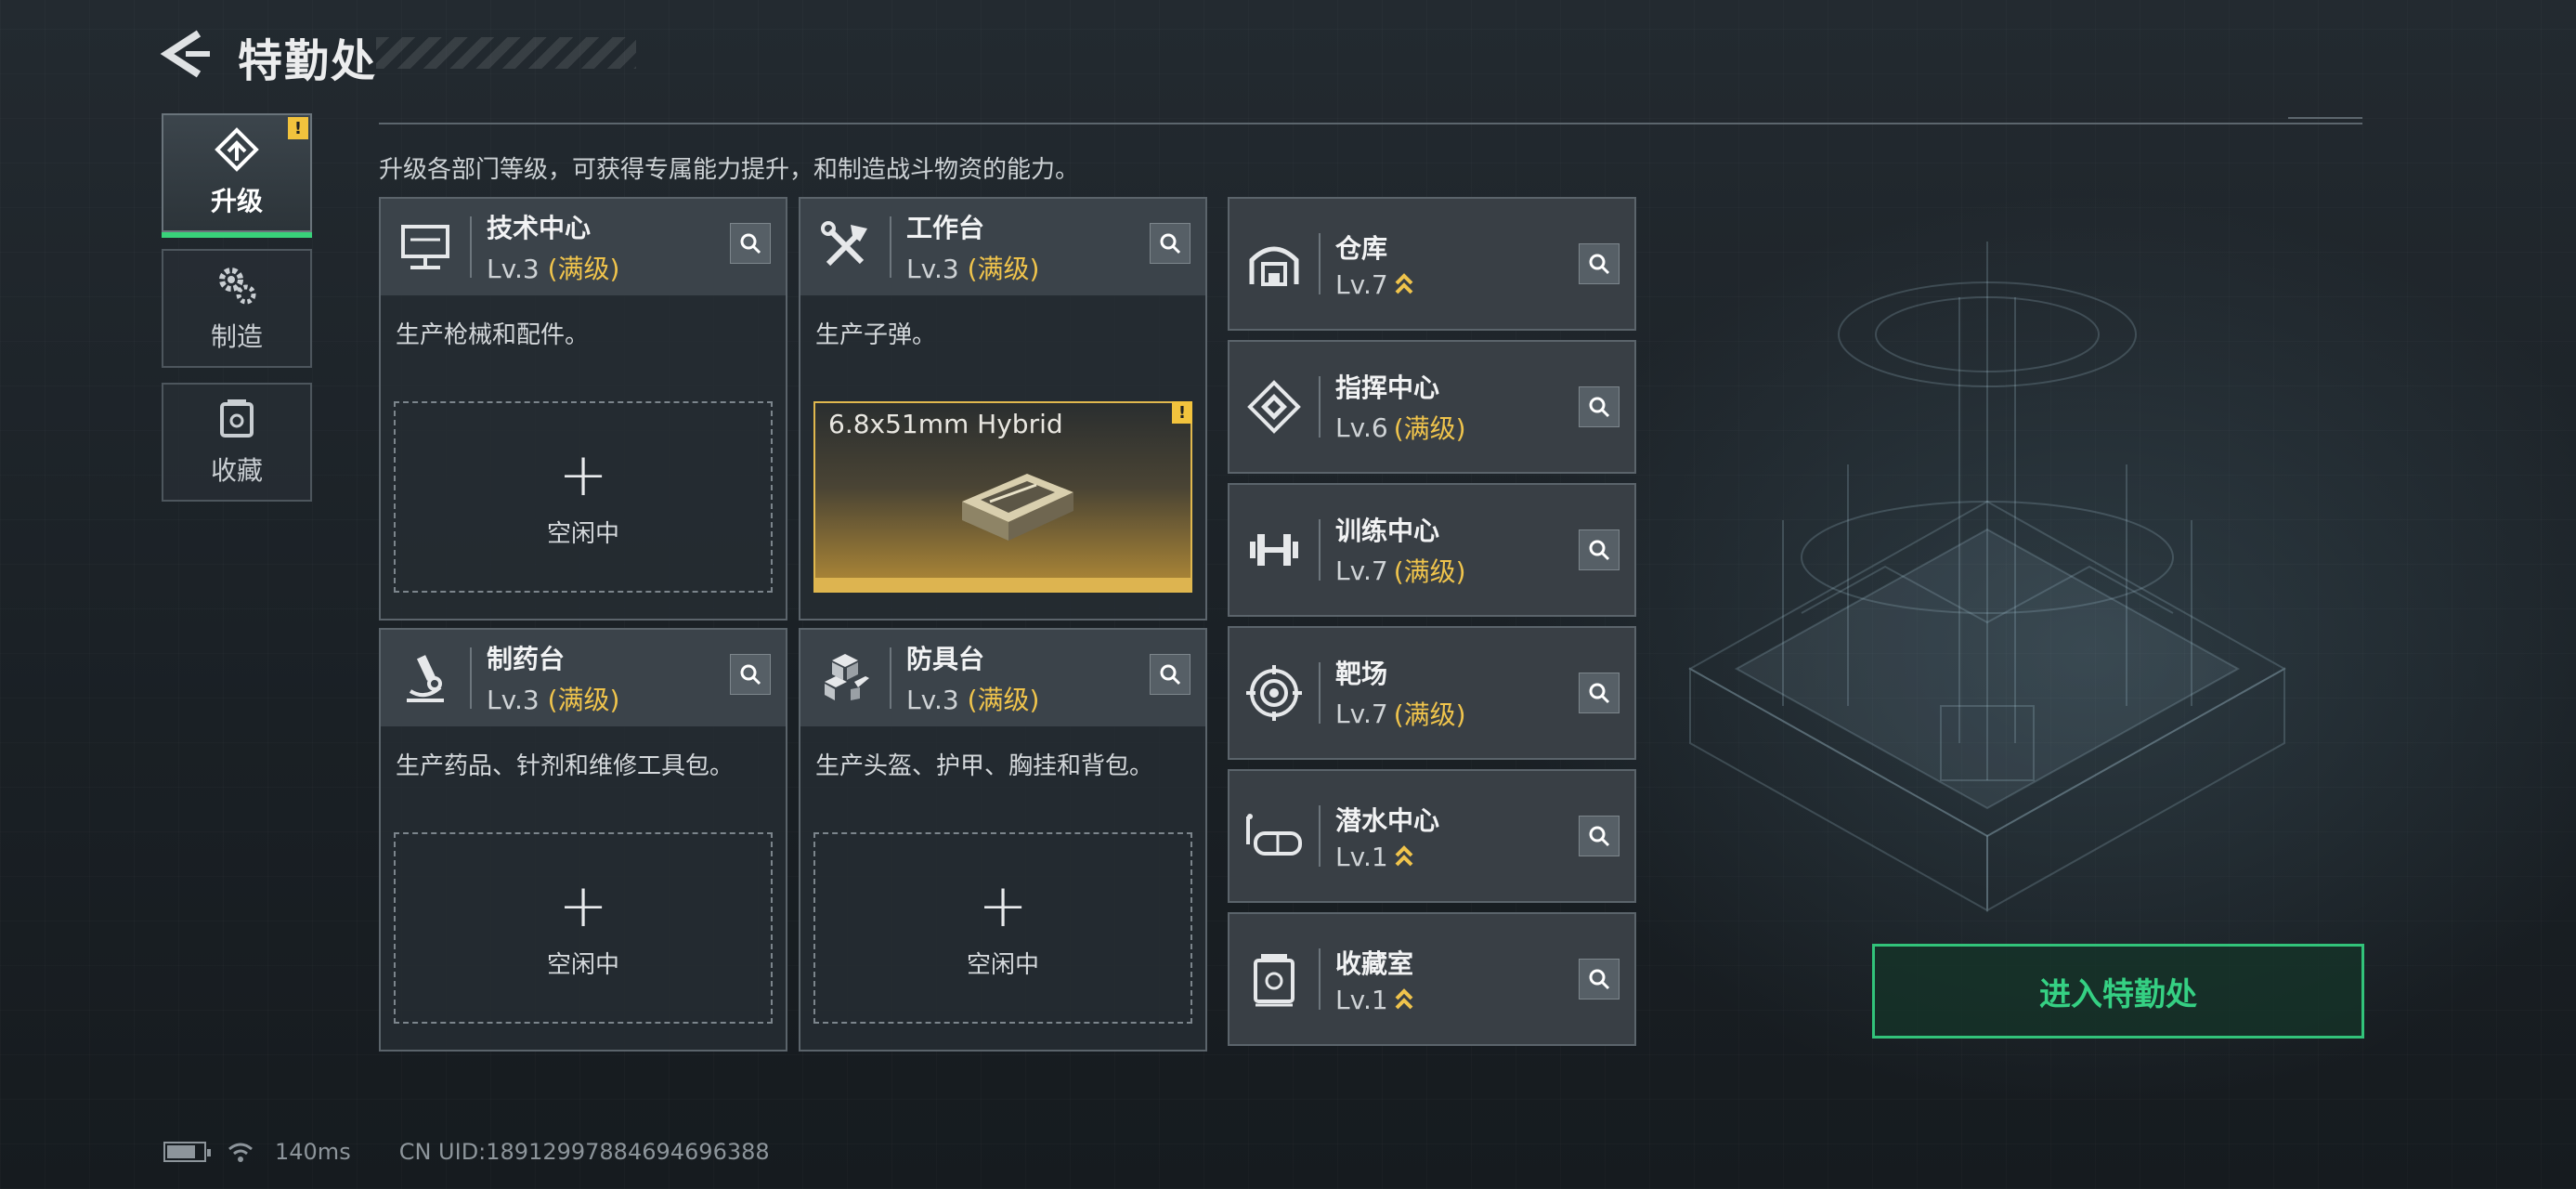  I want to click on battery-icon, so click(187, 1152).